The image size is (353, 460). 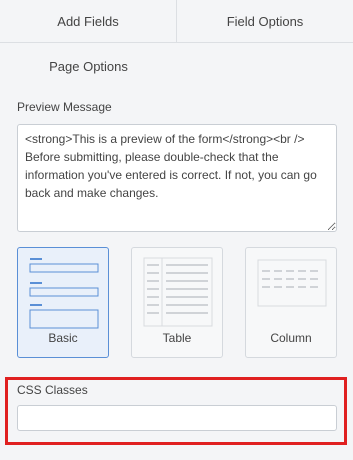 What do you see at coordinates (88, 21) in the screenshot?
I see `tab-add-fields: Add Fields` at bounding box center [88, 21].